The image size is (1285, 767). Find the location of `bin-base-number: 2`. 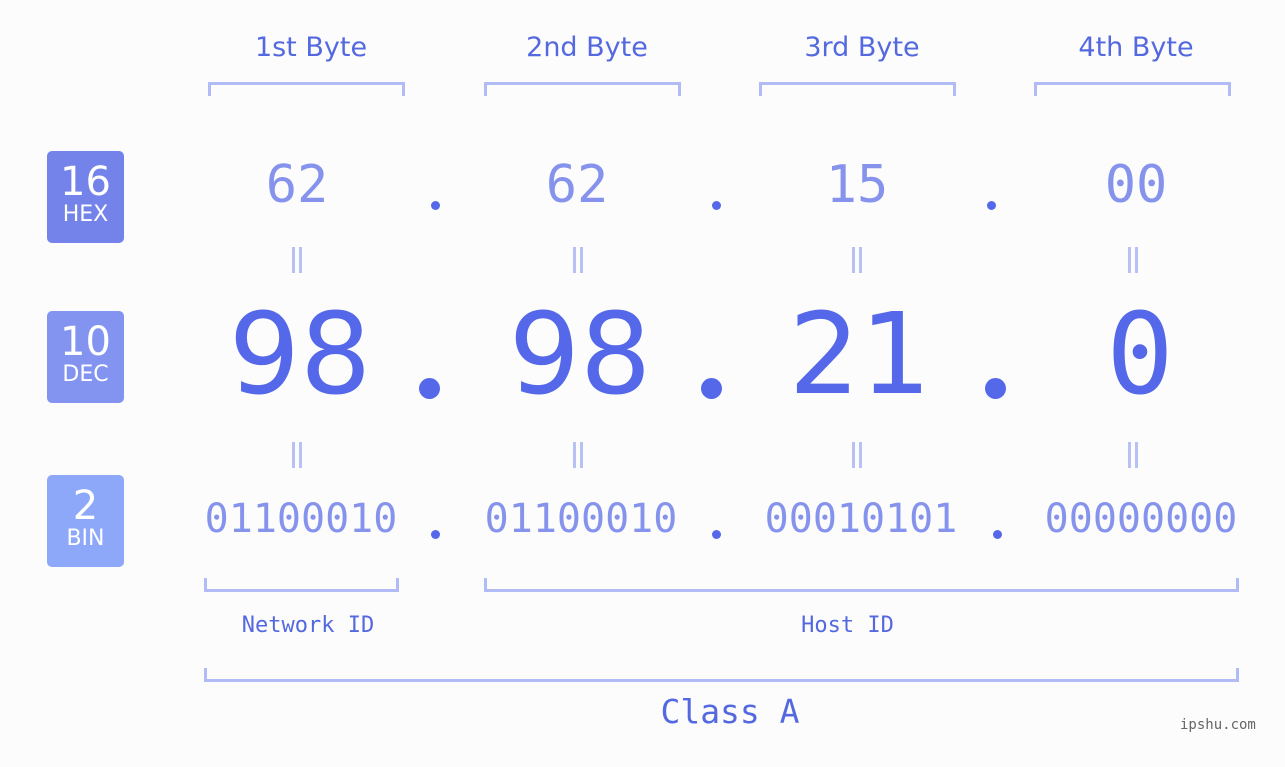

bin-base-number: 2 is located at coordinates (85, 506).